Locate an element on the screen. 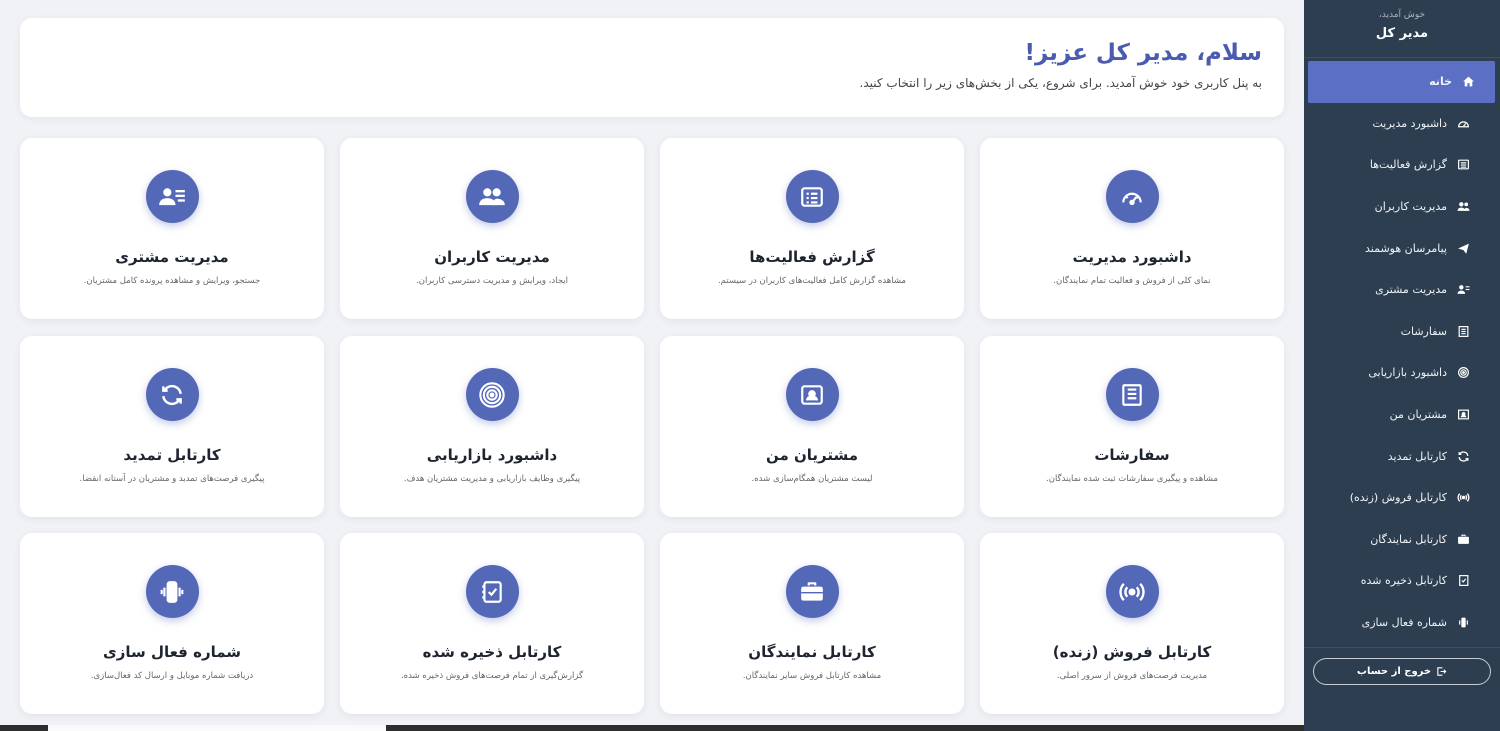  sidebar-item-smart-messenger: پیامرسان هوشمند is located at coordinates (1399, 248).